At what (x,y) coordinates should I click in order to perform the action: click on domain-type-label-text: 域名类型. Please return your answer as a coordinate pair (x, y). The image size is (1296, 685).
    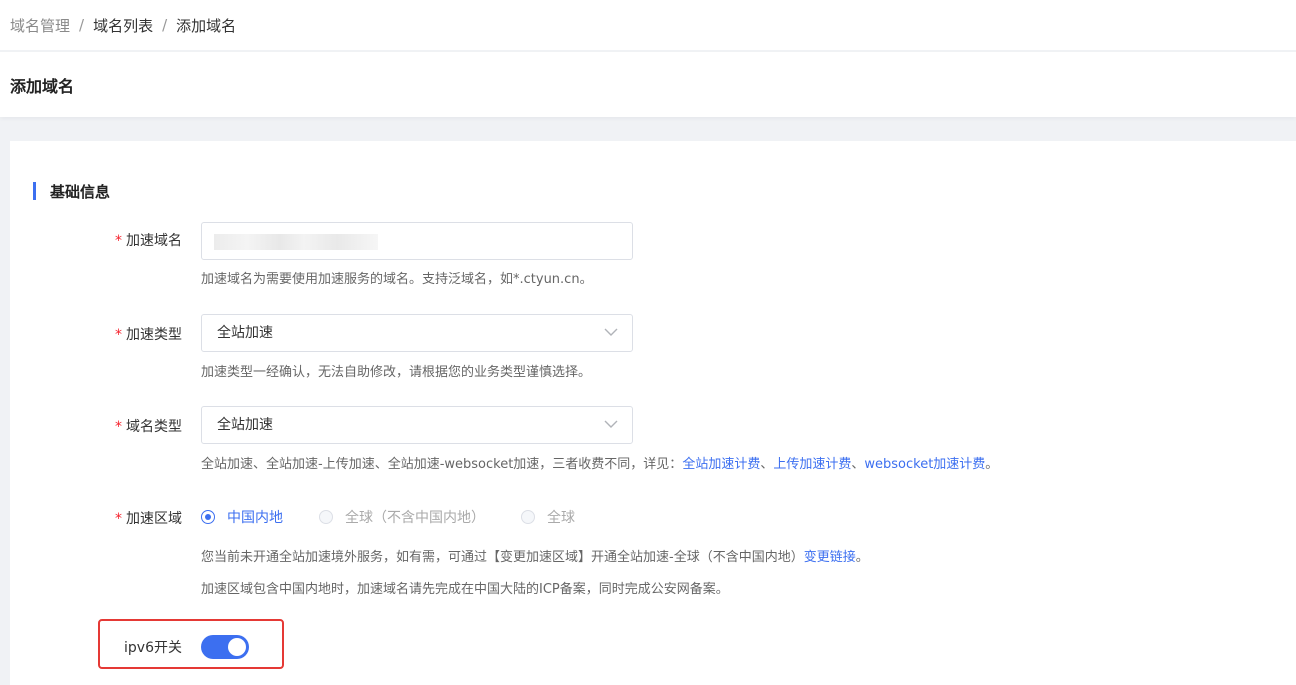
    Looking at the image, I should click on (154, 427).